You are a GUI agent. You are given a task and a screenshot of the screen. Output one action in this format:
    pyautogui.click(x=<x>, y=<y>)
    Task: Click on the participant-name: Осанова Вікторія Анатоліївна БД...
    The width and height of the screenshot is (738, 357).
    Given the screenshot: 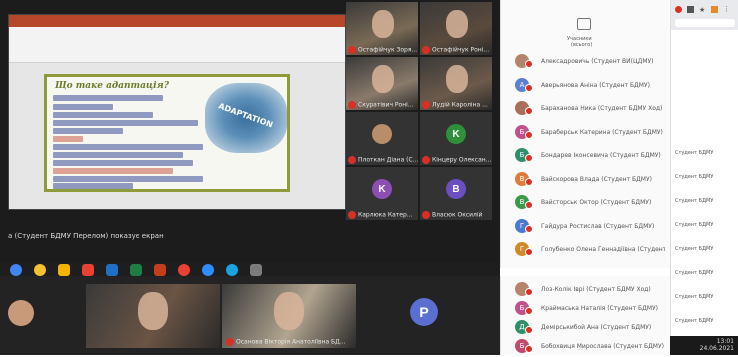 What is the action you would take?
    pyautogui.click(x=291, y=342)
    